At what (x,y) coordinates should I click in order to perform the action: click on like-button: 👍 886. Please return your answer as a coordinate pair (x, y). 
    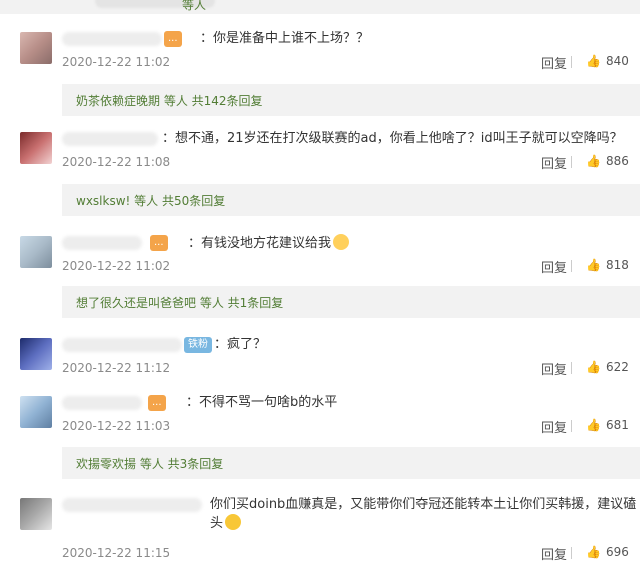
    Looking at the image, I should click on (607, 161).